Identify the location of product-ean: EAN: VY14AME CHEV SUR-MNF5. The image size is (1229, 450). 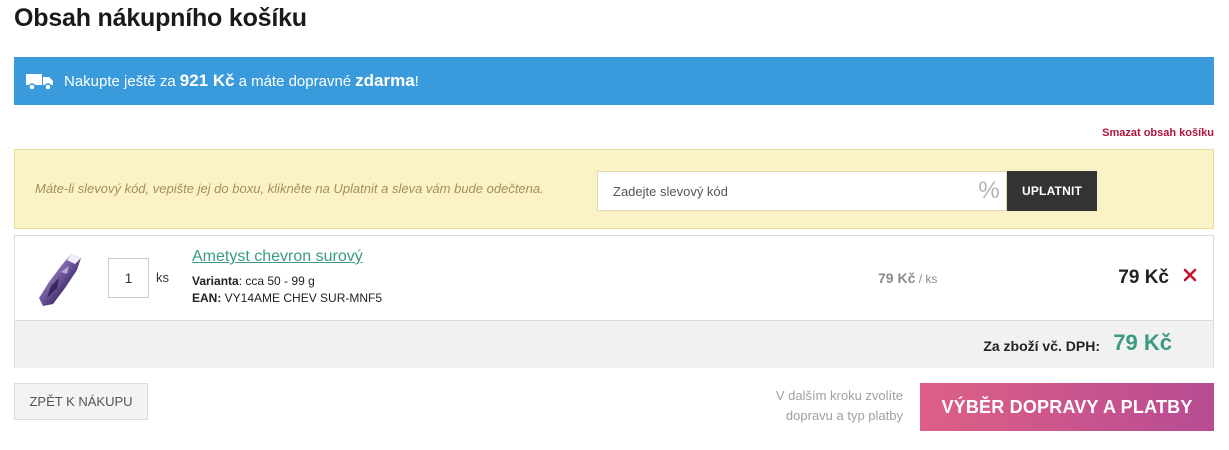
(287, 298).